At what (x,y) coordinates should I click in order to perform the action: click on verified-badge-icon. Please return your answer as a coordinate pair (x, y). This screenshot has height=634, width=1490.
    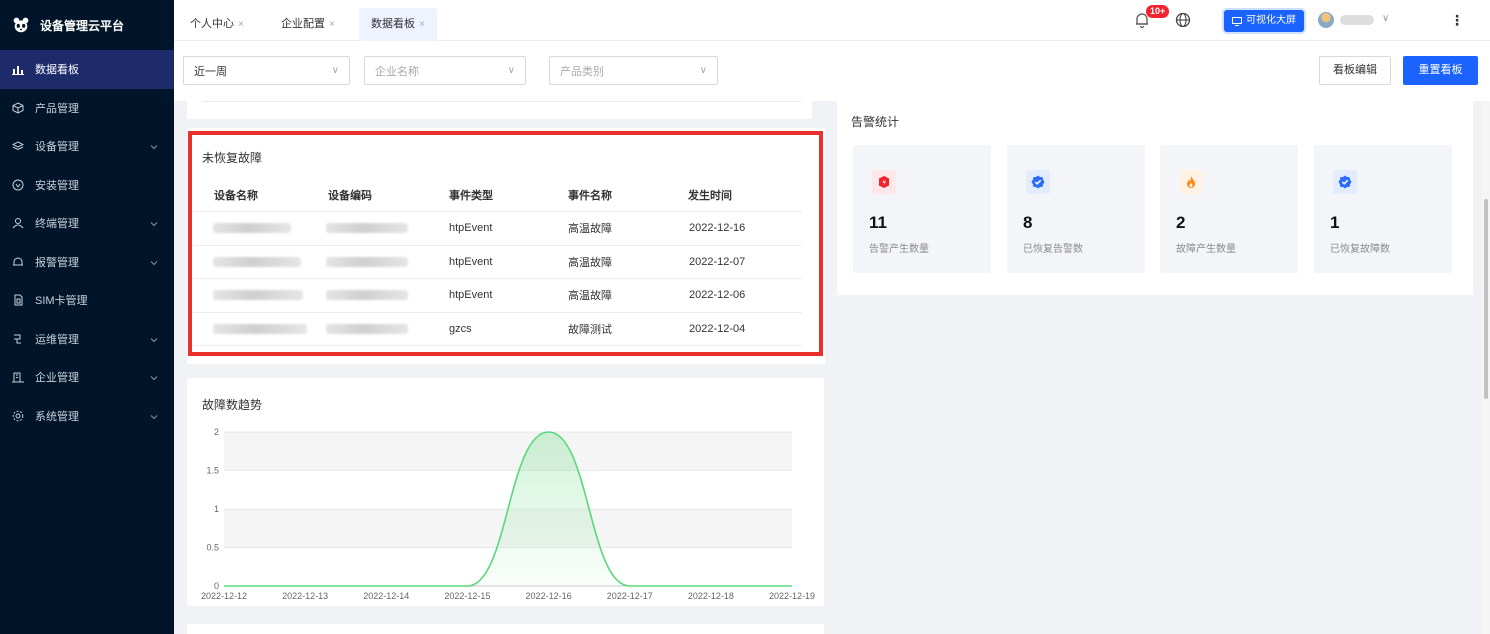
    Looking at the image, I should click on (1038, 182).